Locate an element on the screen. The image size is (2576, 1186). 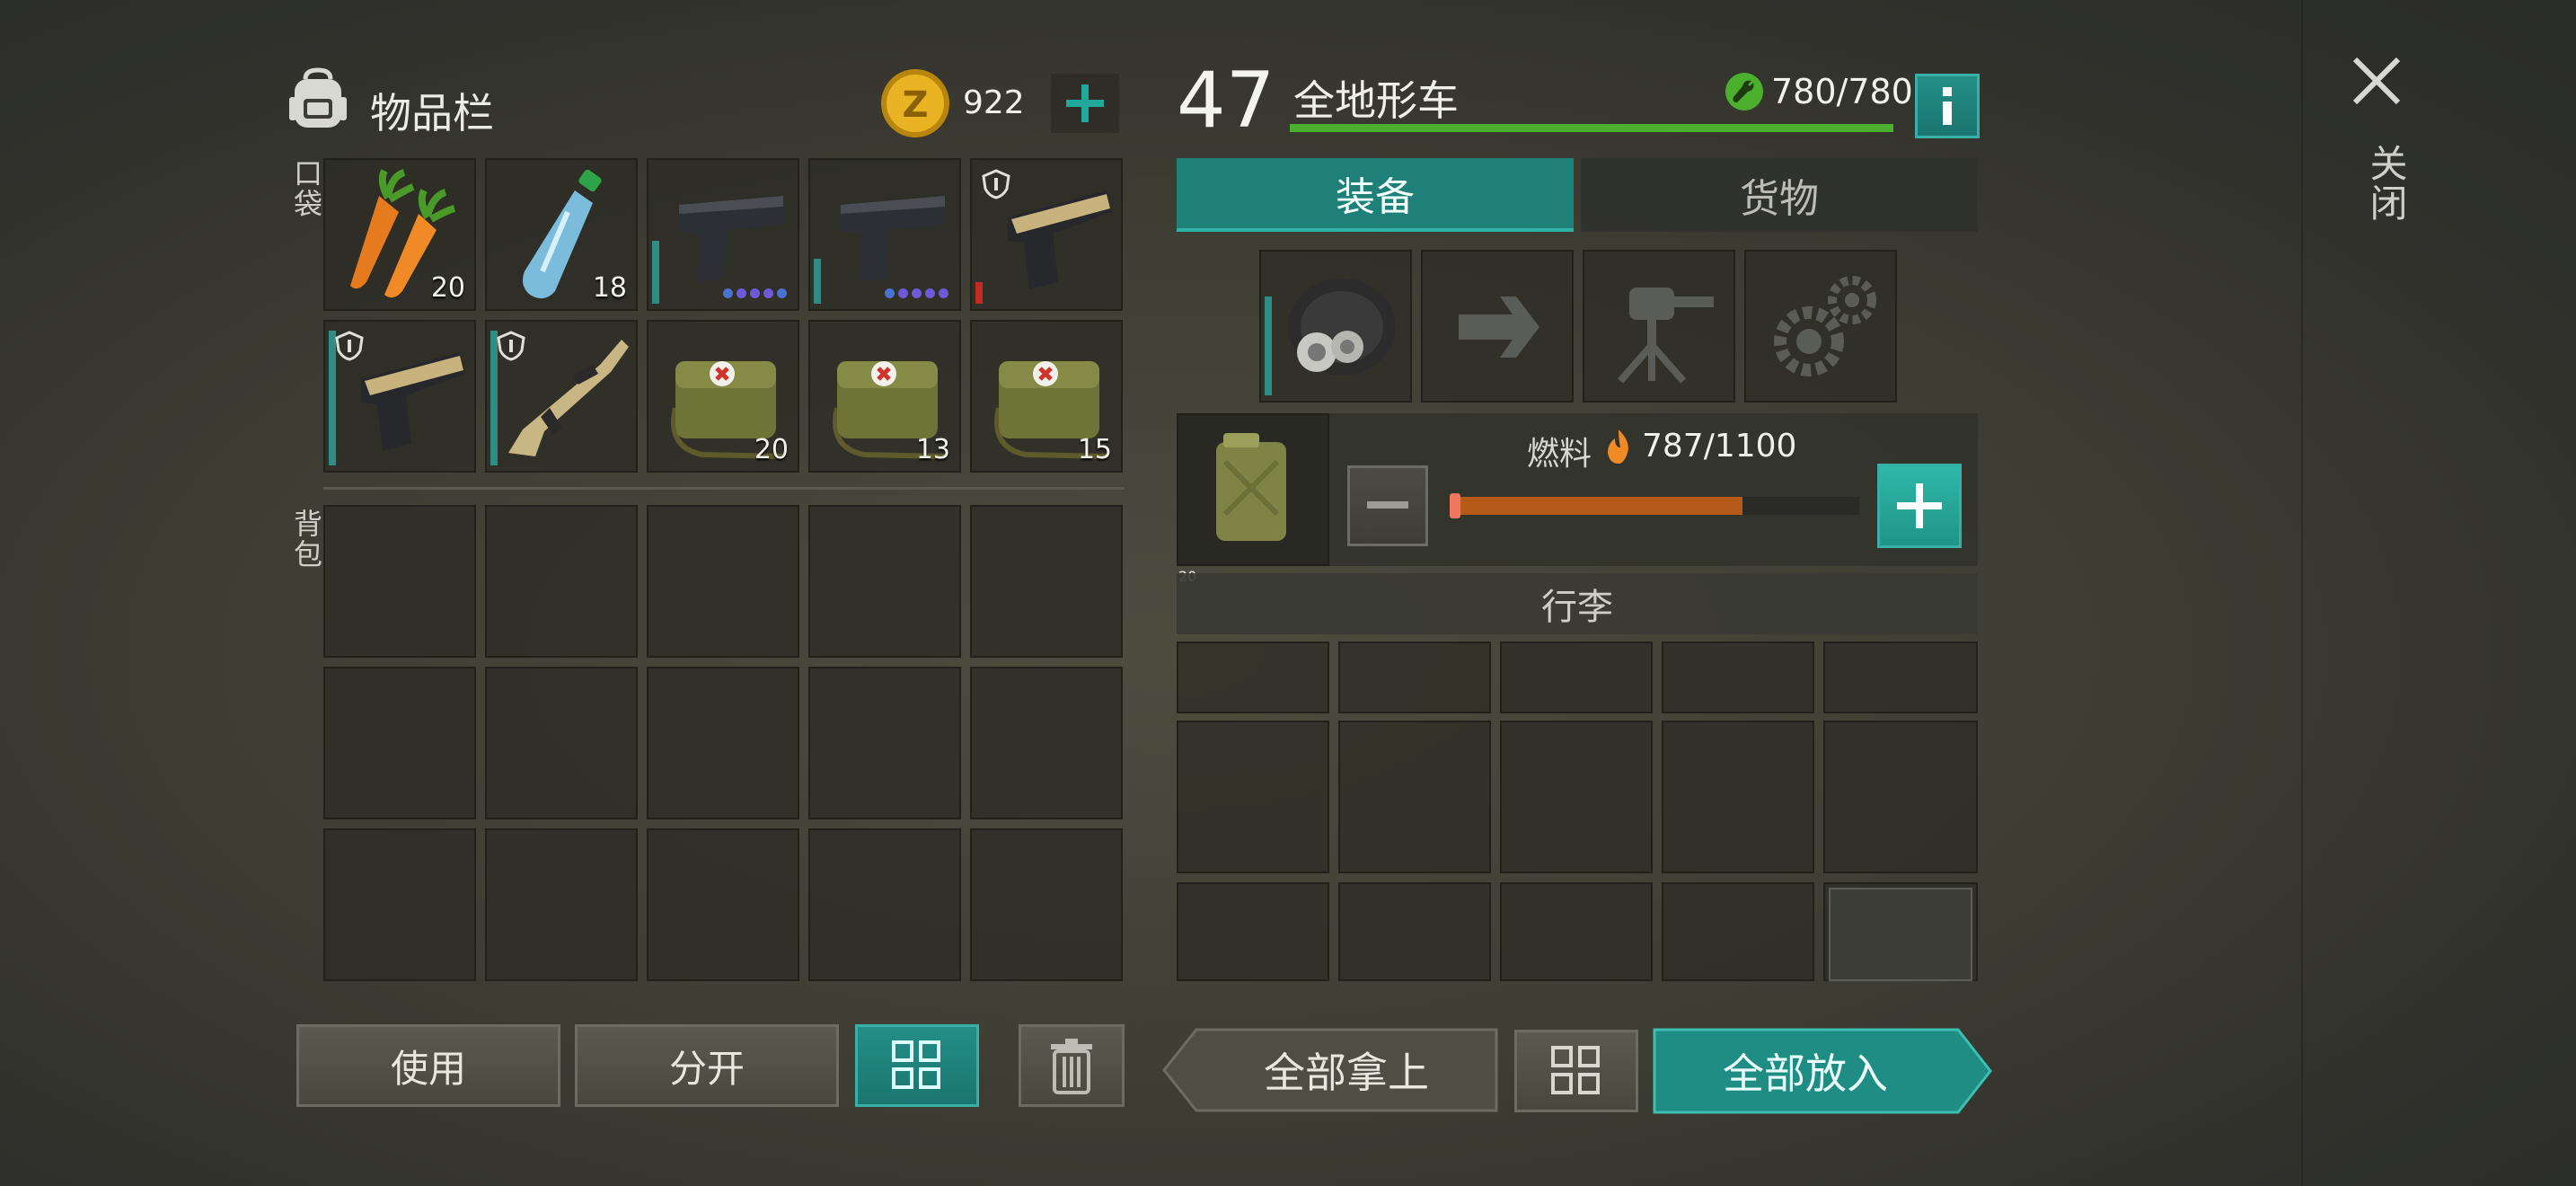
put-all-button: 全部放入 is located at coordinates (1823, 1071).